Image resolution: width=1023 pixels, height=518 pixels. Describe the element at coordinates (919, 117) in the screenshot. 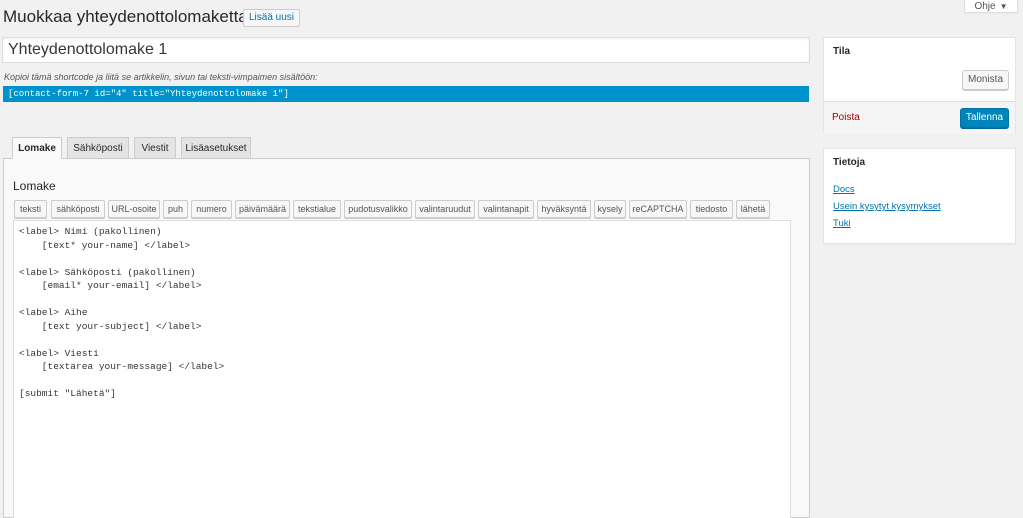

I see `status-actions: Poista Tallenna` at that location.